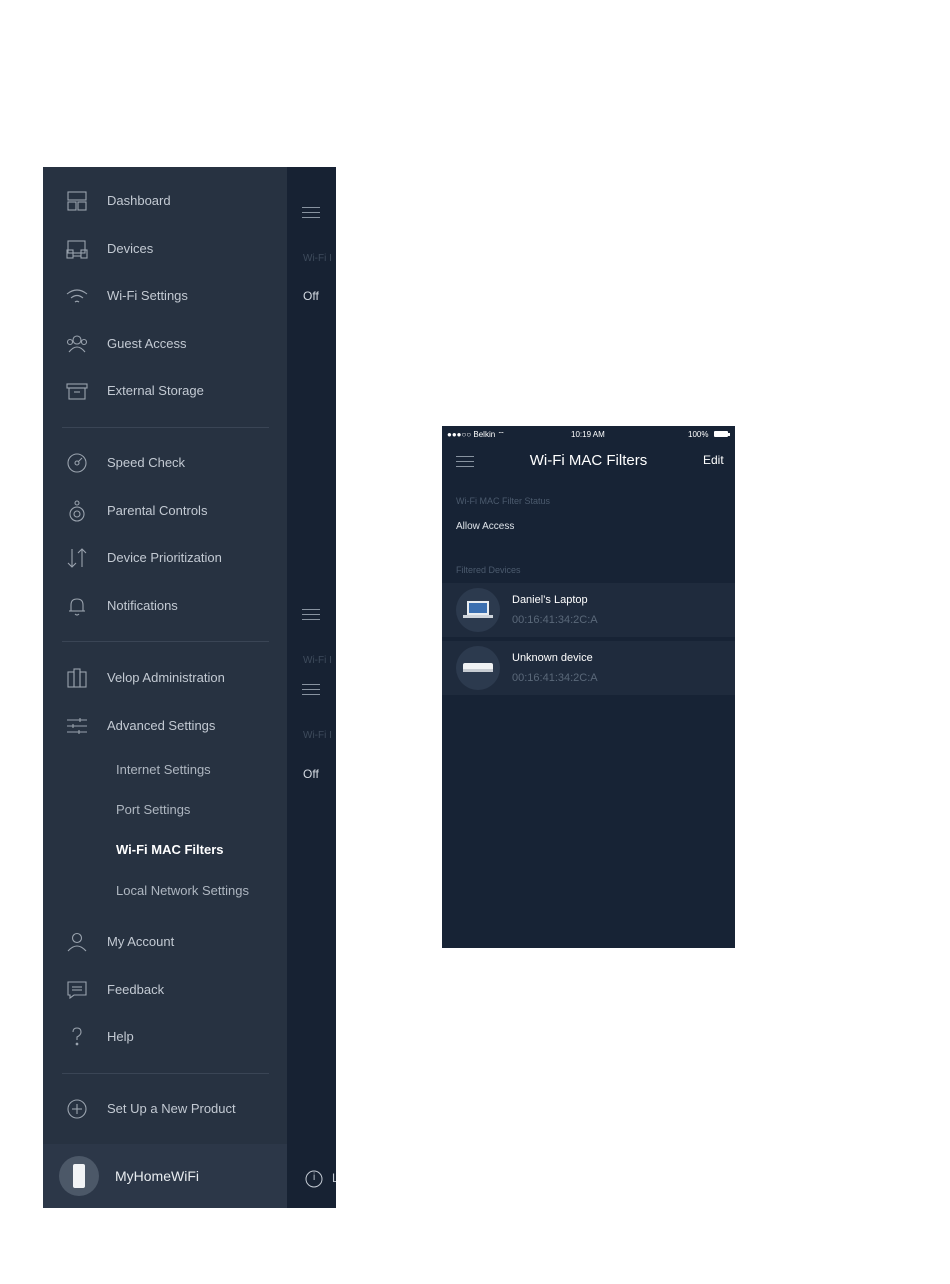 The image size is (950, 1284). I want to click on menu-item-label: Devices, so click(130, 248).